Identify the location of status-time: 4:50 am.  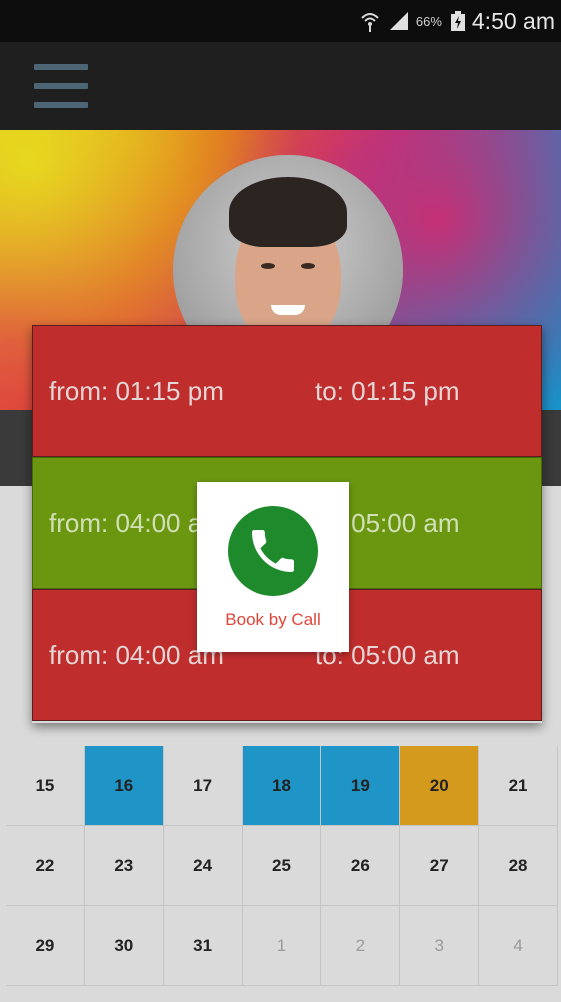
(513, 20).